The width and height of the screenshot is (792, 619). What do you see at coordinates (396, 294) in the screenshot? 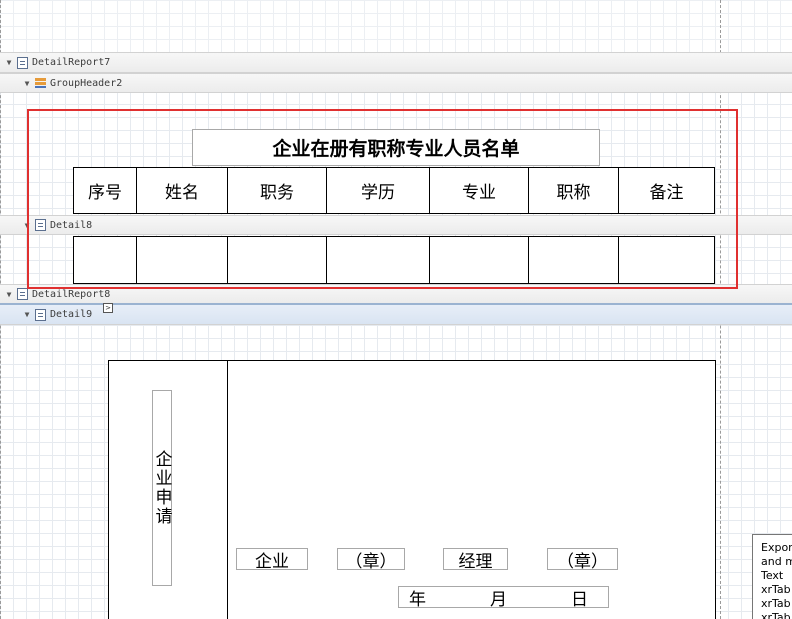
I see `band-detail-report8: ▼ DetailReport8` at bounding box center [396, 294].